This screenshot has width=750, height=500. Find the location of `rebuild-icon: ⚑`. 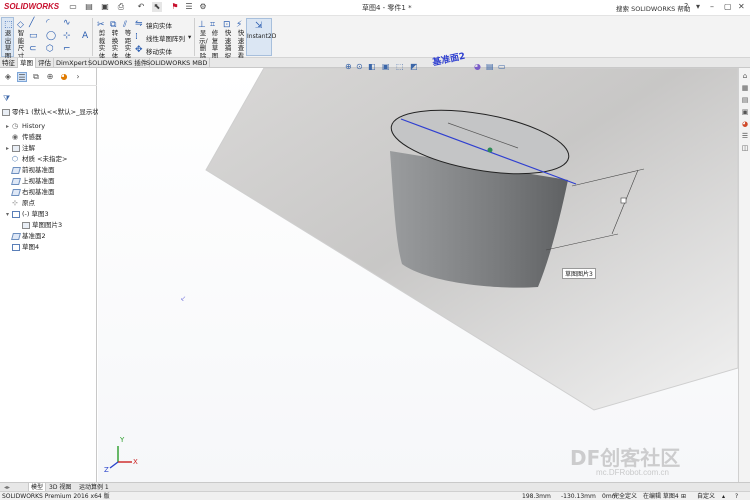

rebuild-icon: ⚑ is located at coordinates (175, 7).